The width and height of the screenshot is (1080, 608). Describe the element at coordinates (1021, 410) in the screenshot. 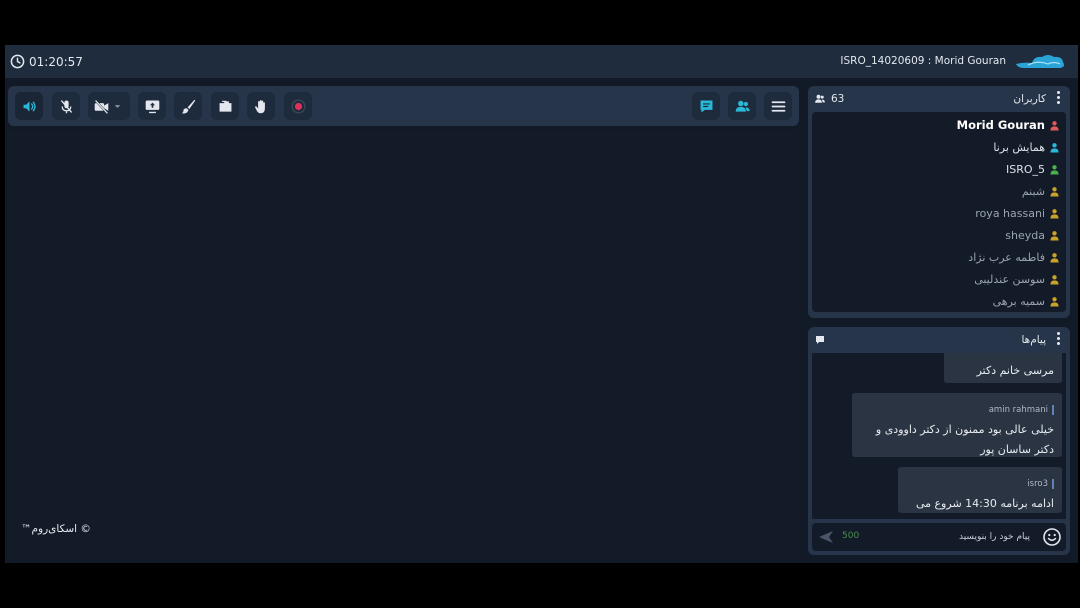

I see `message-sender: amin rahmani` at that location.